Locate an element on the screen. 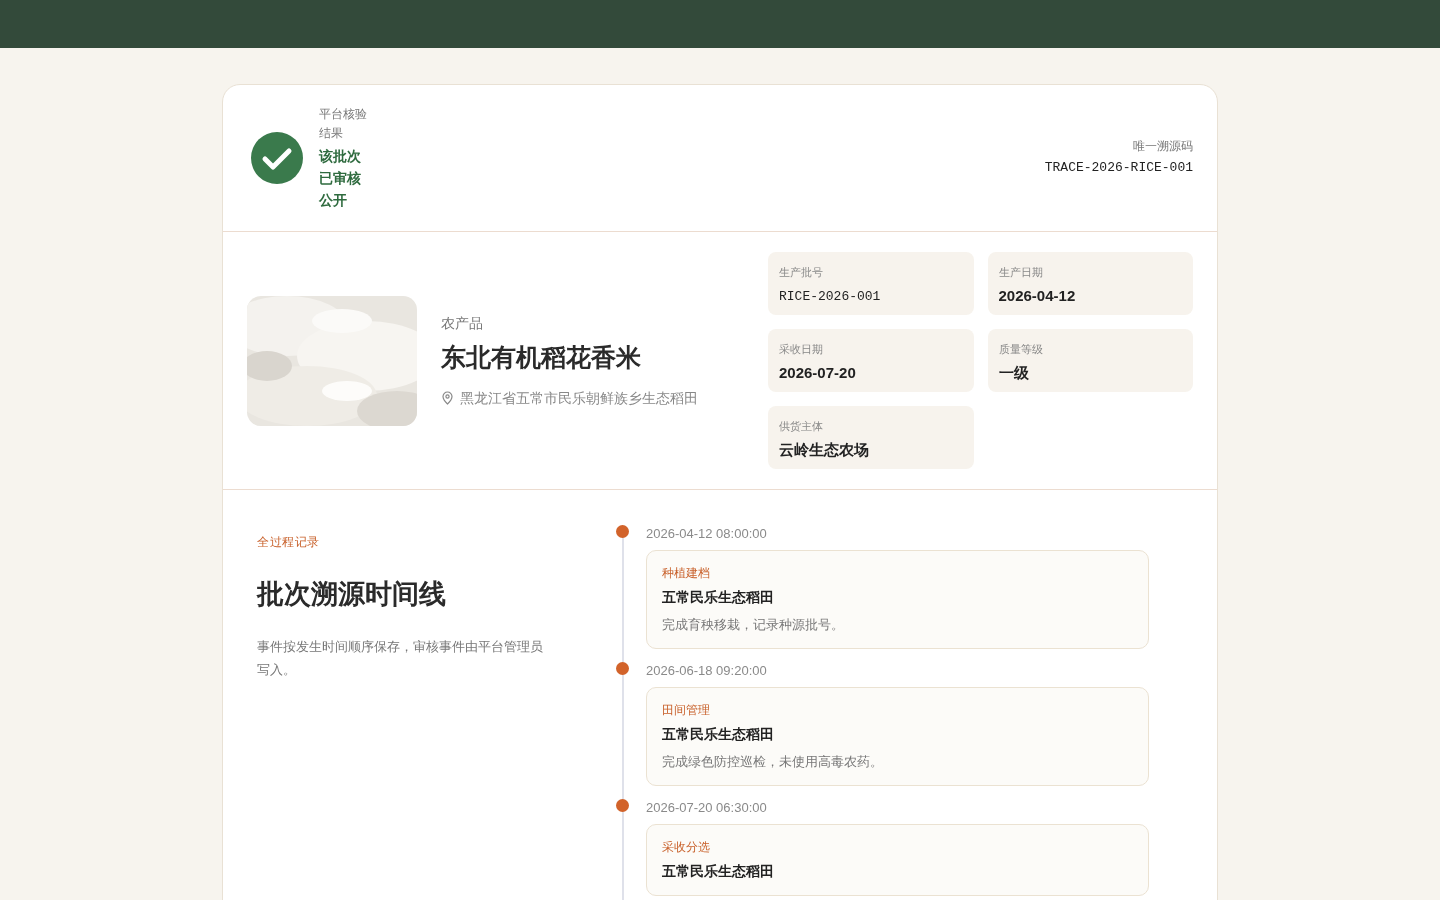  fact-value: 云岭生态农场 is located at coordinates (824, 449).